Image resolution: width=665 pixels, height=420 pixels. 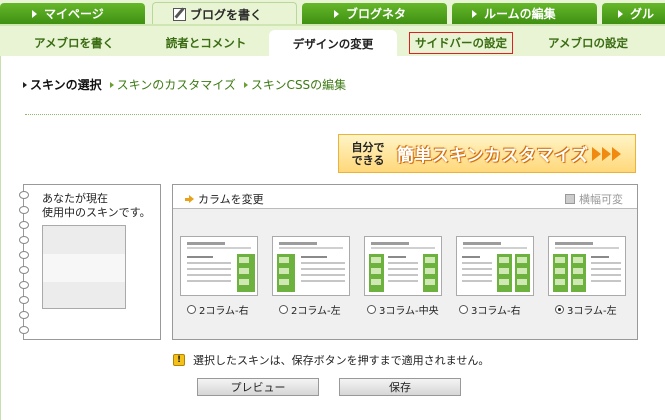 What do you see at coordinates (206, 43) in the screenshot?
I see `subtab-readers-comments: 読者とコメント` at bounding box center [206, 43].